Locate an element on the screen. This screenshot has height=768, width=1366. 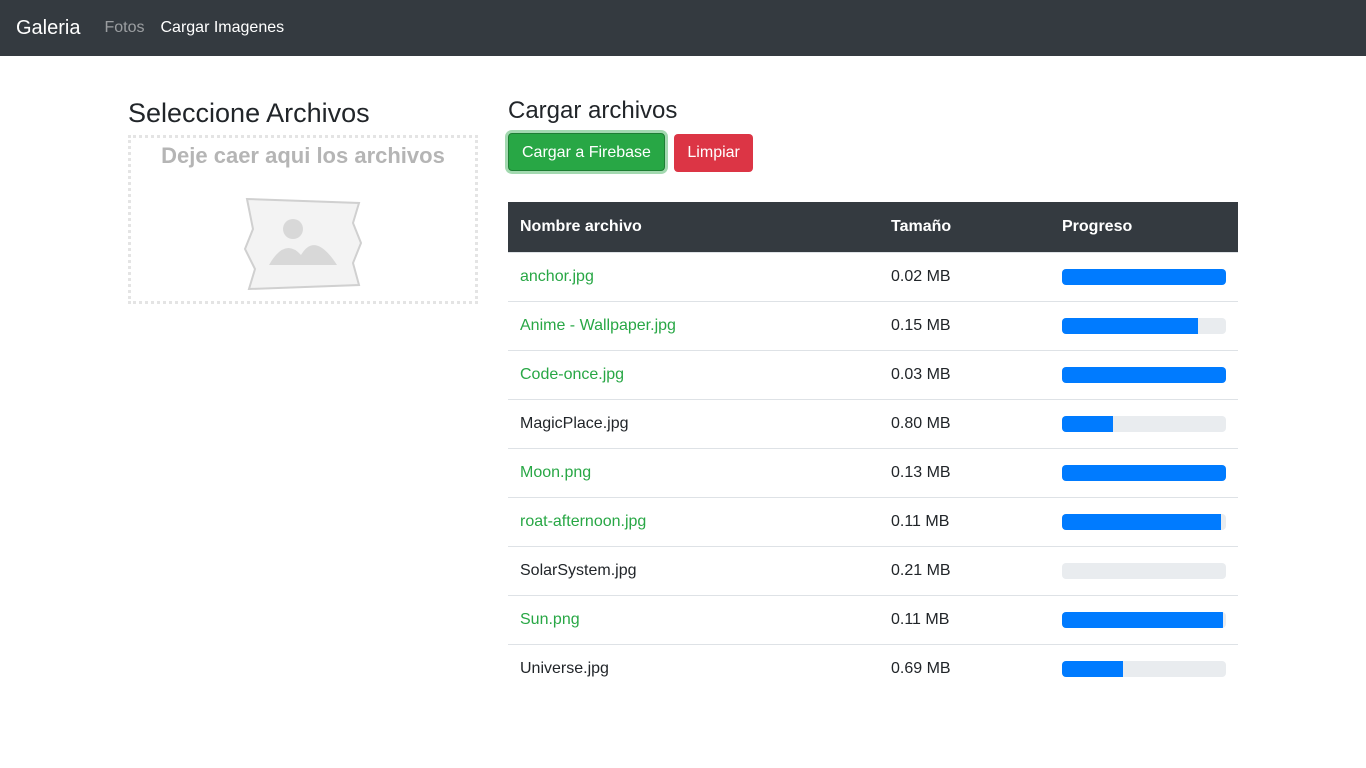
file-name: SolarSystem.jpg is located at coordinates (693, 570).